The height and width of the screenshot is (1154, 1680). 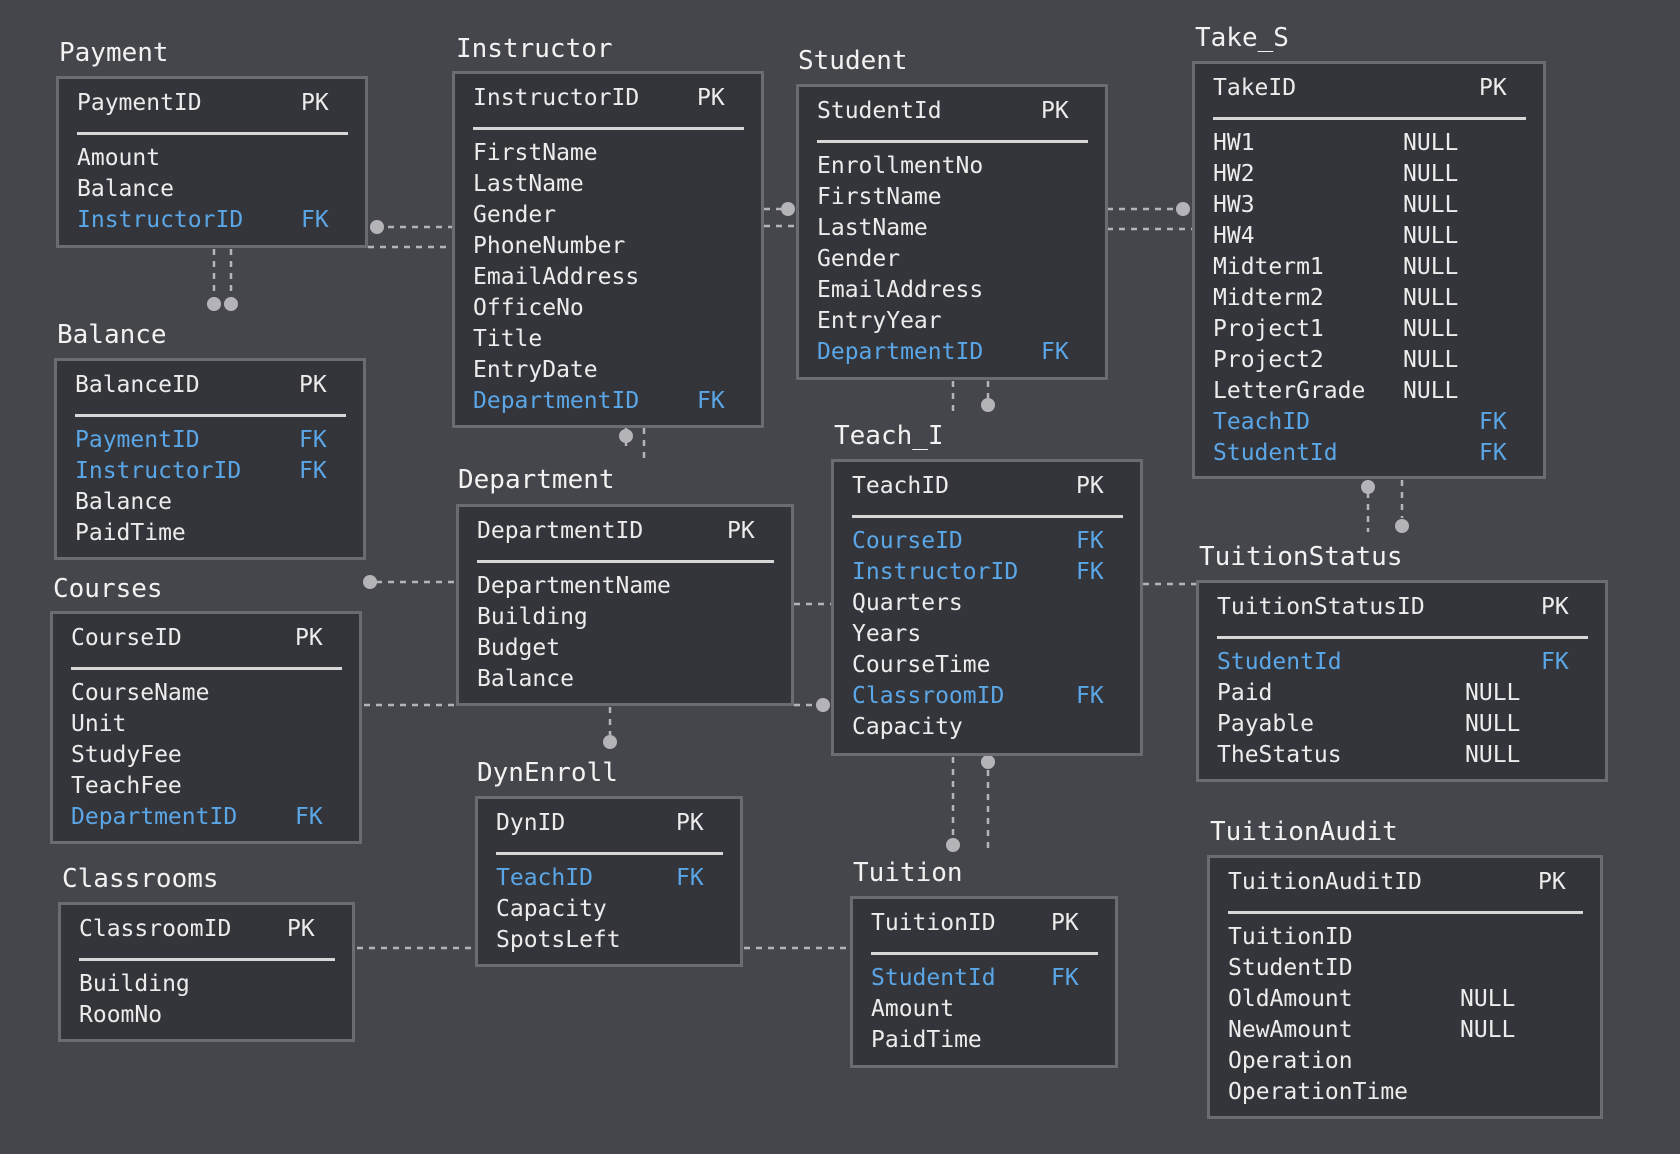 What do you see at coordinates (1242, 38) in the screenshot?
I see `table-title-take-s: Take_S` at bounding box center [1242, 38].